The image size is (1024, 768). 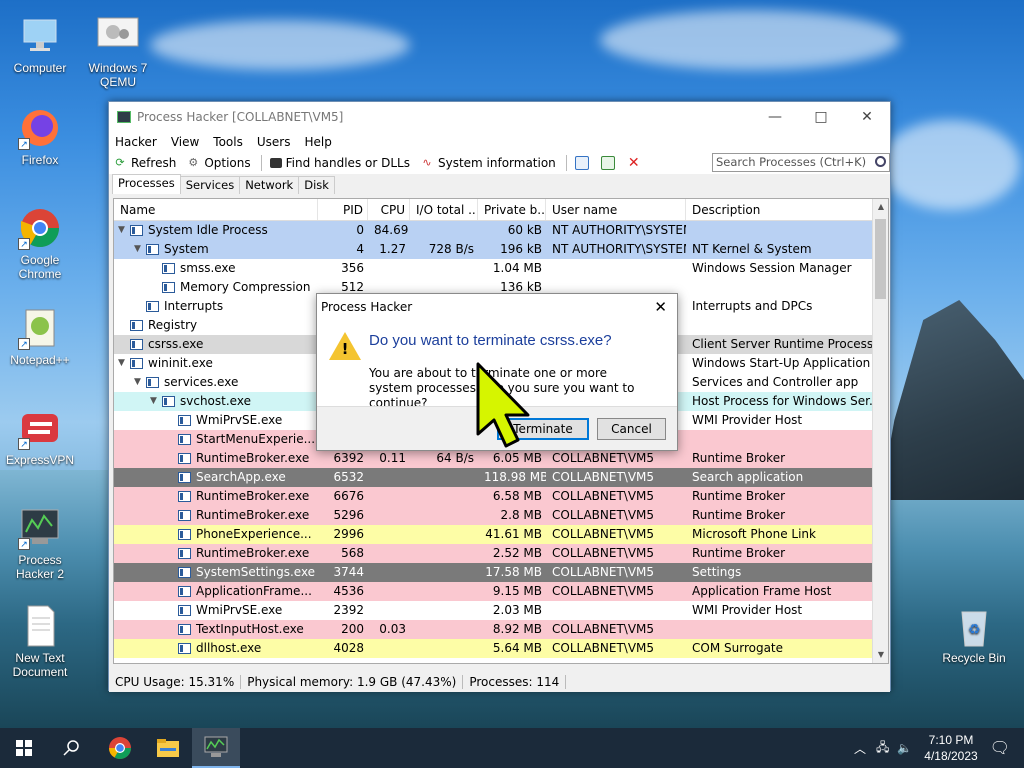 I want to click on scrollbar-thumb, so click(x=880, y=259).